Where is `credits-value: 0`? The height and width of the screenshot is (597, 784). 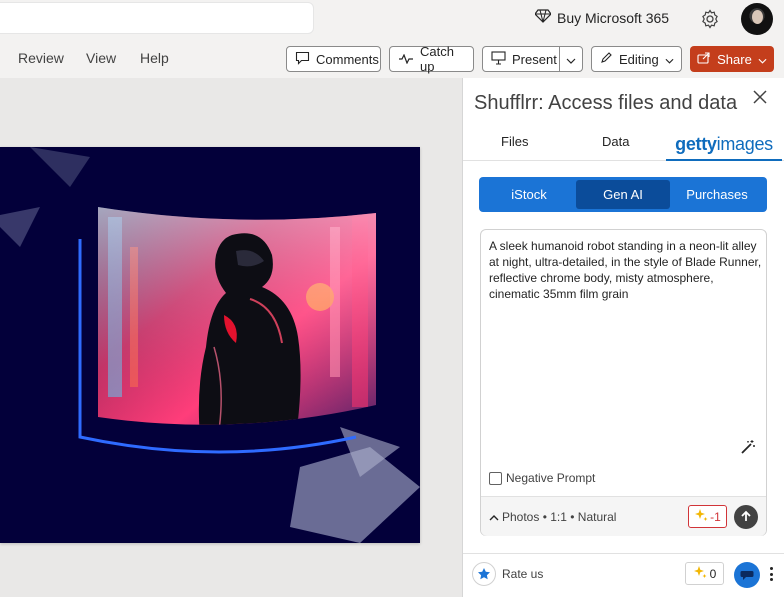
credits-value: 0 is located at coordinates (713, 573).